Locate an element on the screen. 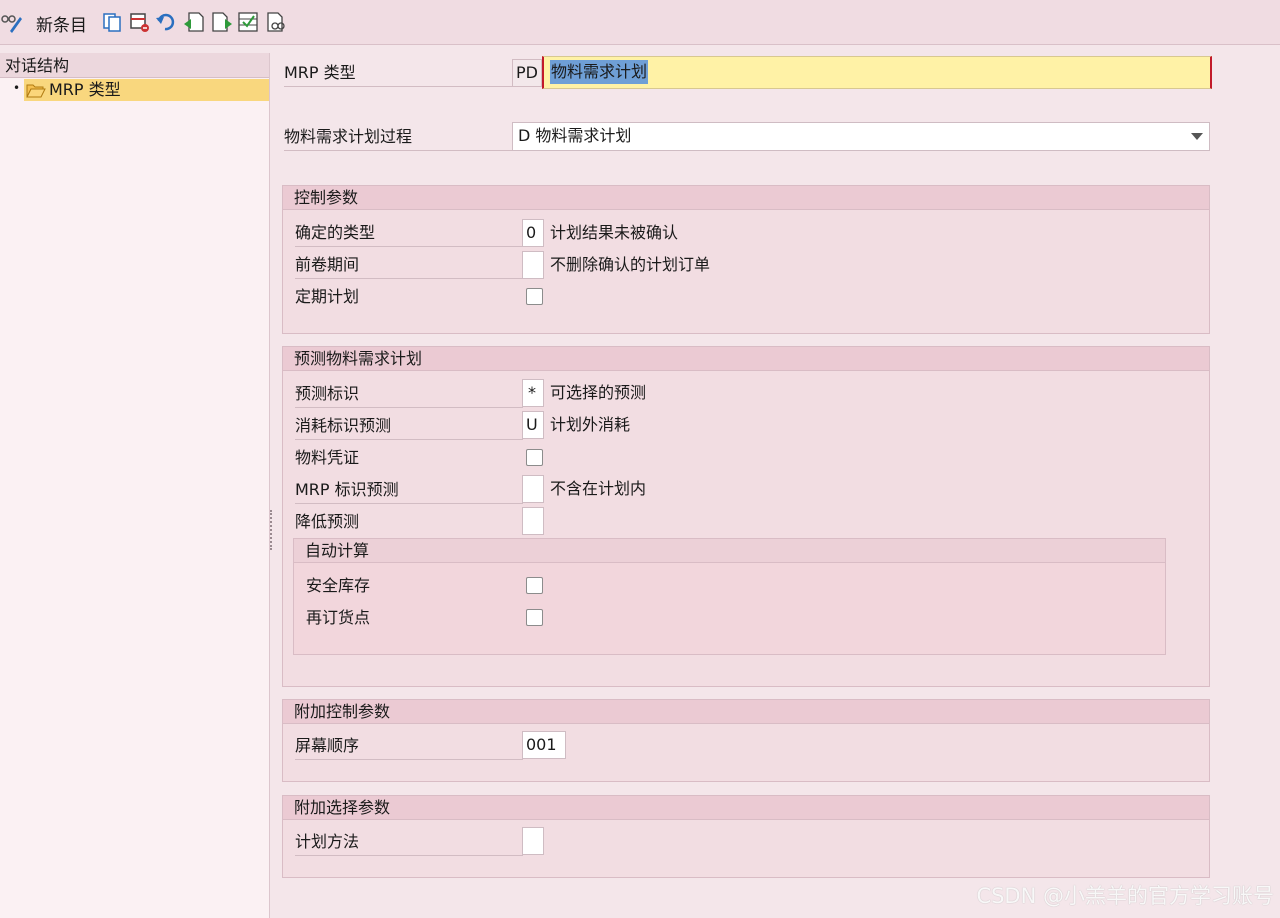 The width and height of the screenshot is (1280, 918). consumption-indicator-label: 消耗标识预测 is located at coordinates (409, 426).